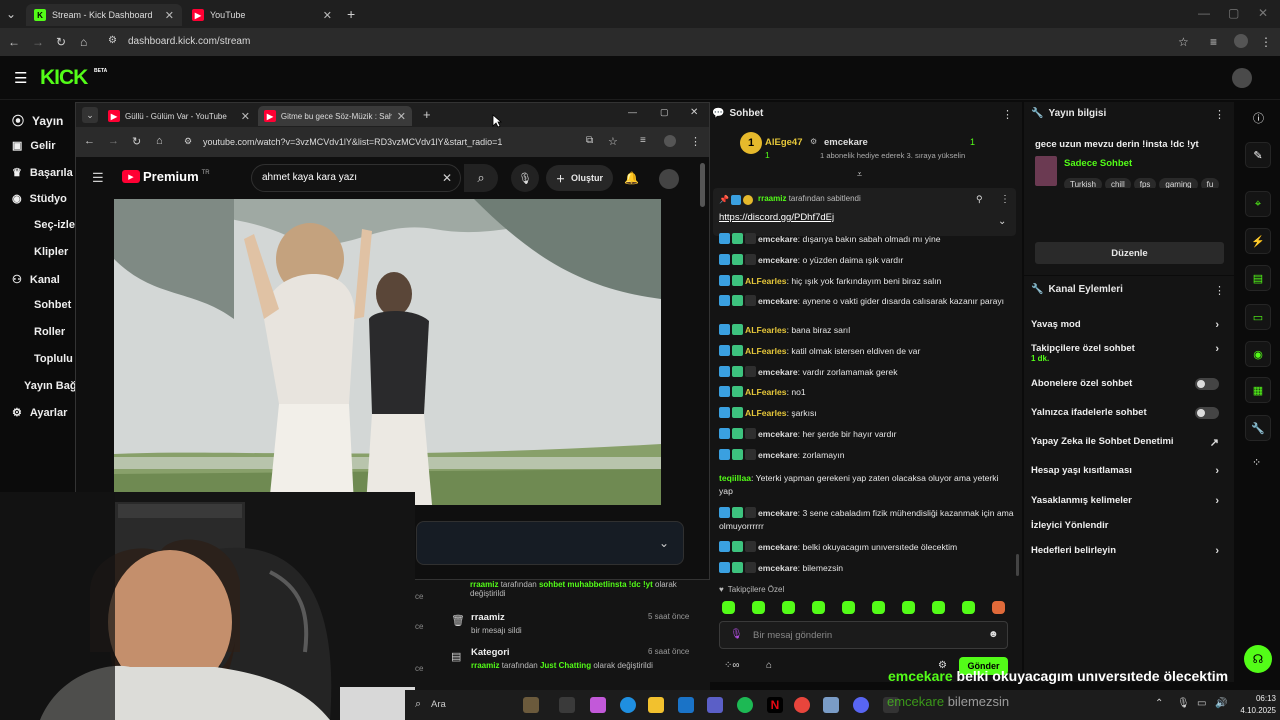  Describe the element at coordinates (776, 217) in the screenshot. I see `pinned-link: https://discord.gg/PDhf7dEj` at that location.